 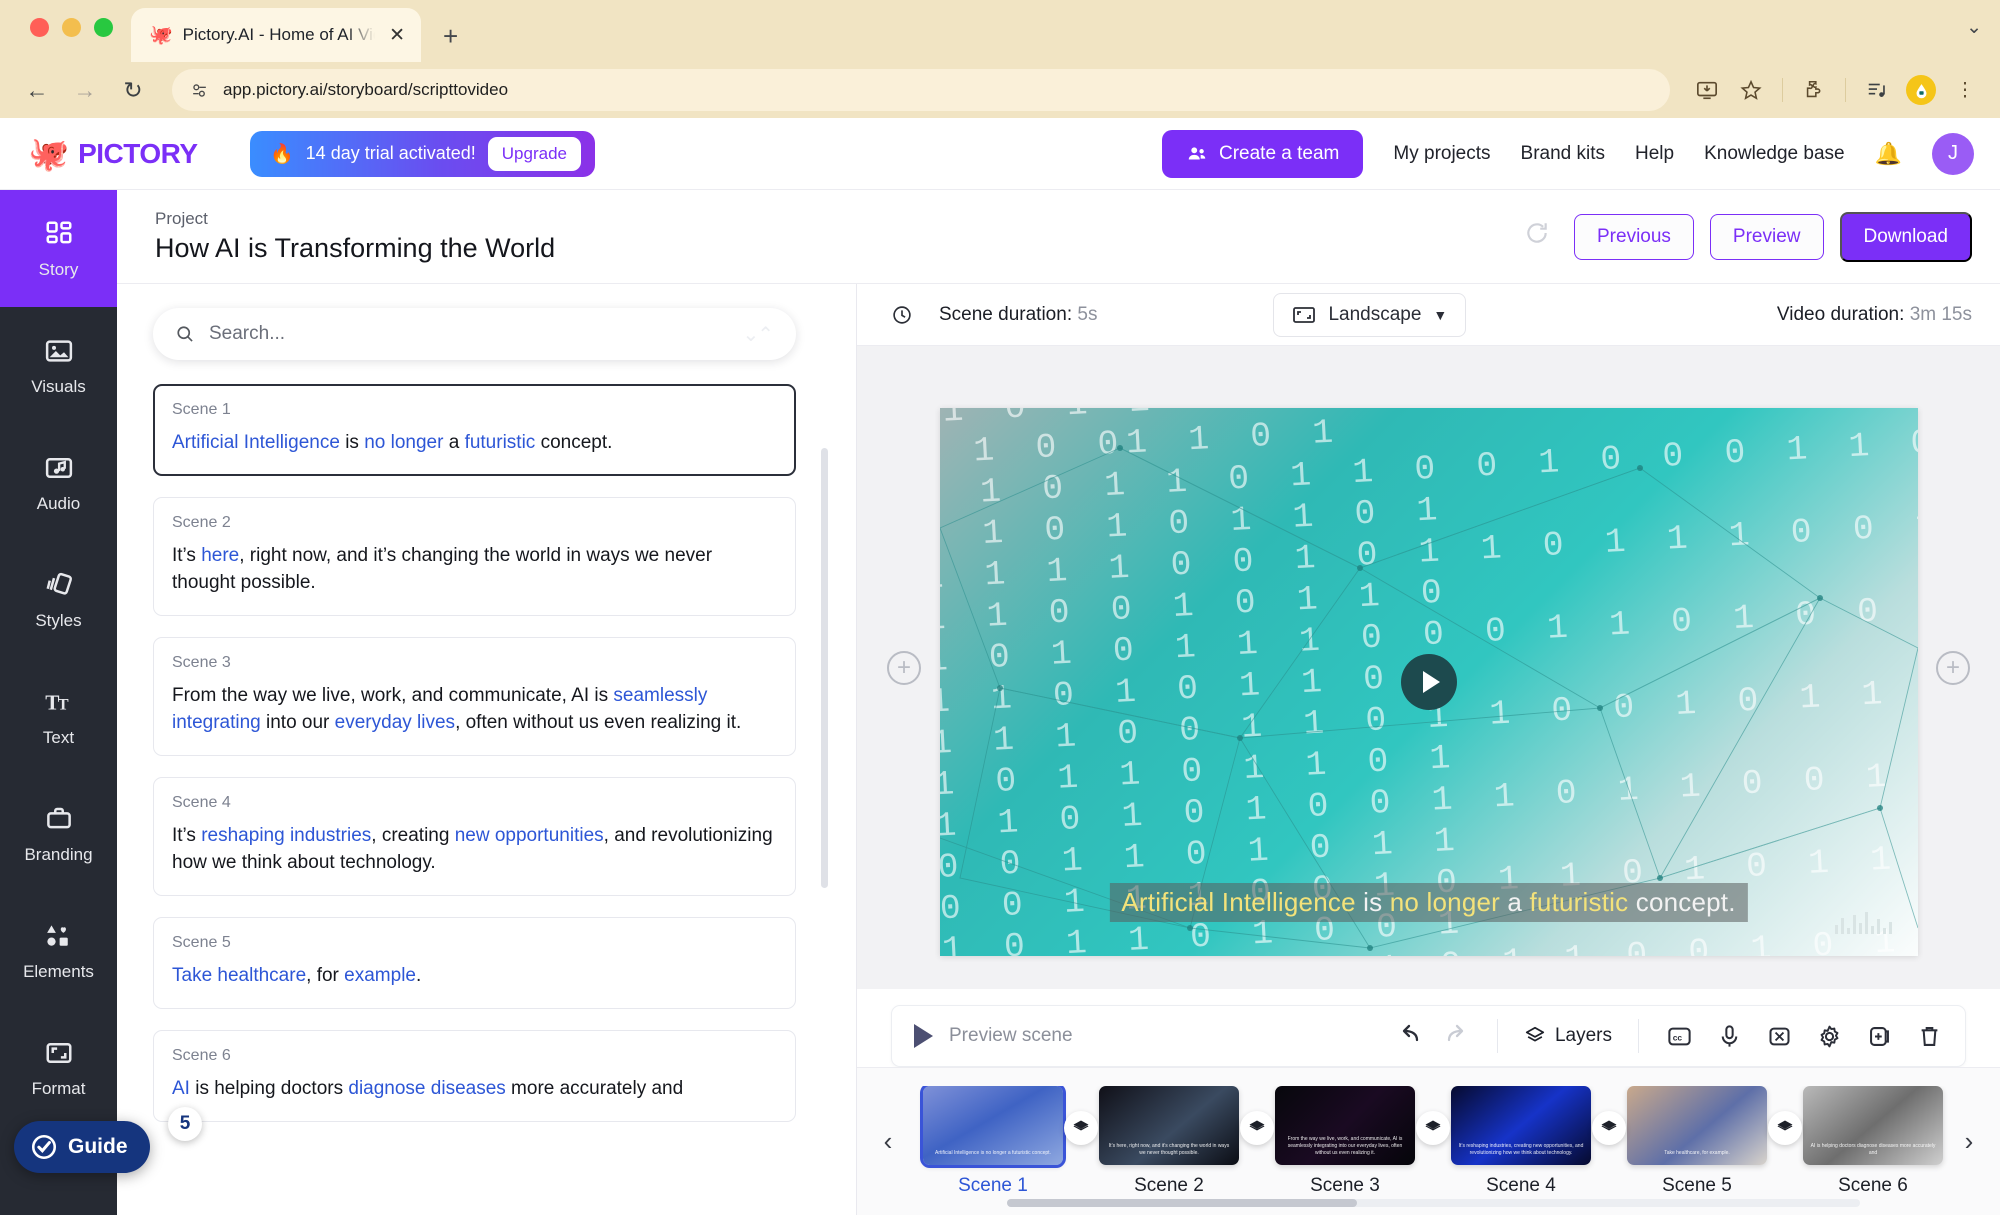 What do you see at coordinates (1905, 236) in the screenshot?
I see `download-button: Download` at bounding box center [1905, 236].